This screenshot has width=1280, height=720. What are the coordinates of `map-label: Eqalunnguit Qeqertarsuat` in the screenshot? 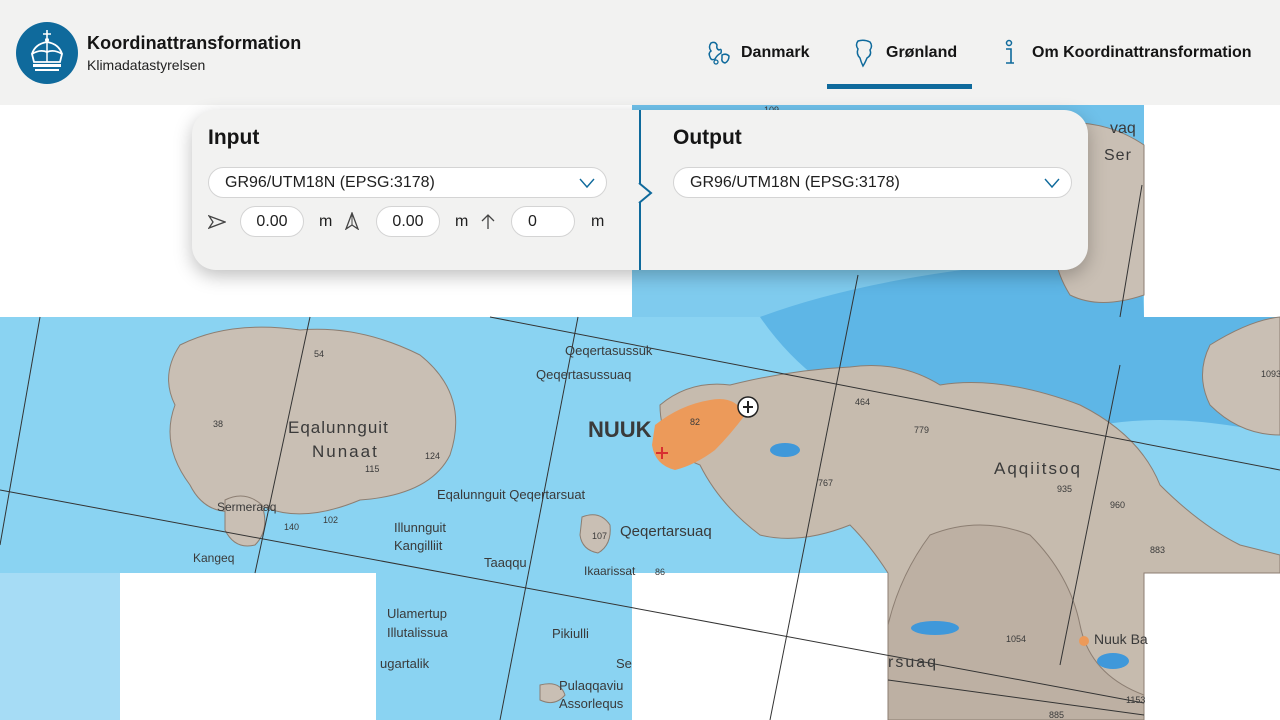 It's located at (511, 494).